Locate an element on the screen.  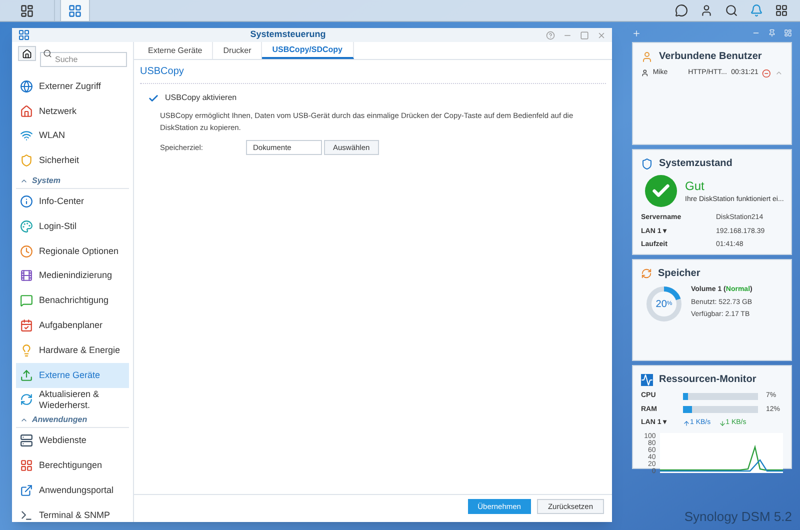
sidebar-item: Medienindizierung is located at coordinates (72, 276).